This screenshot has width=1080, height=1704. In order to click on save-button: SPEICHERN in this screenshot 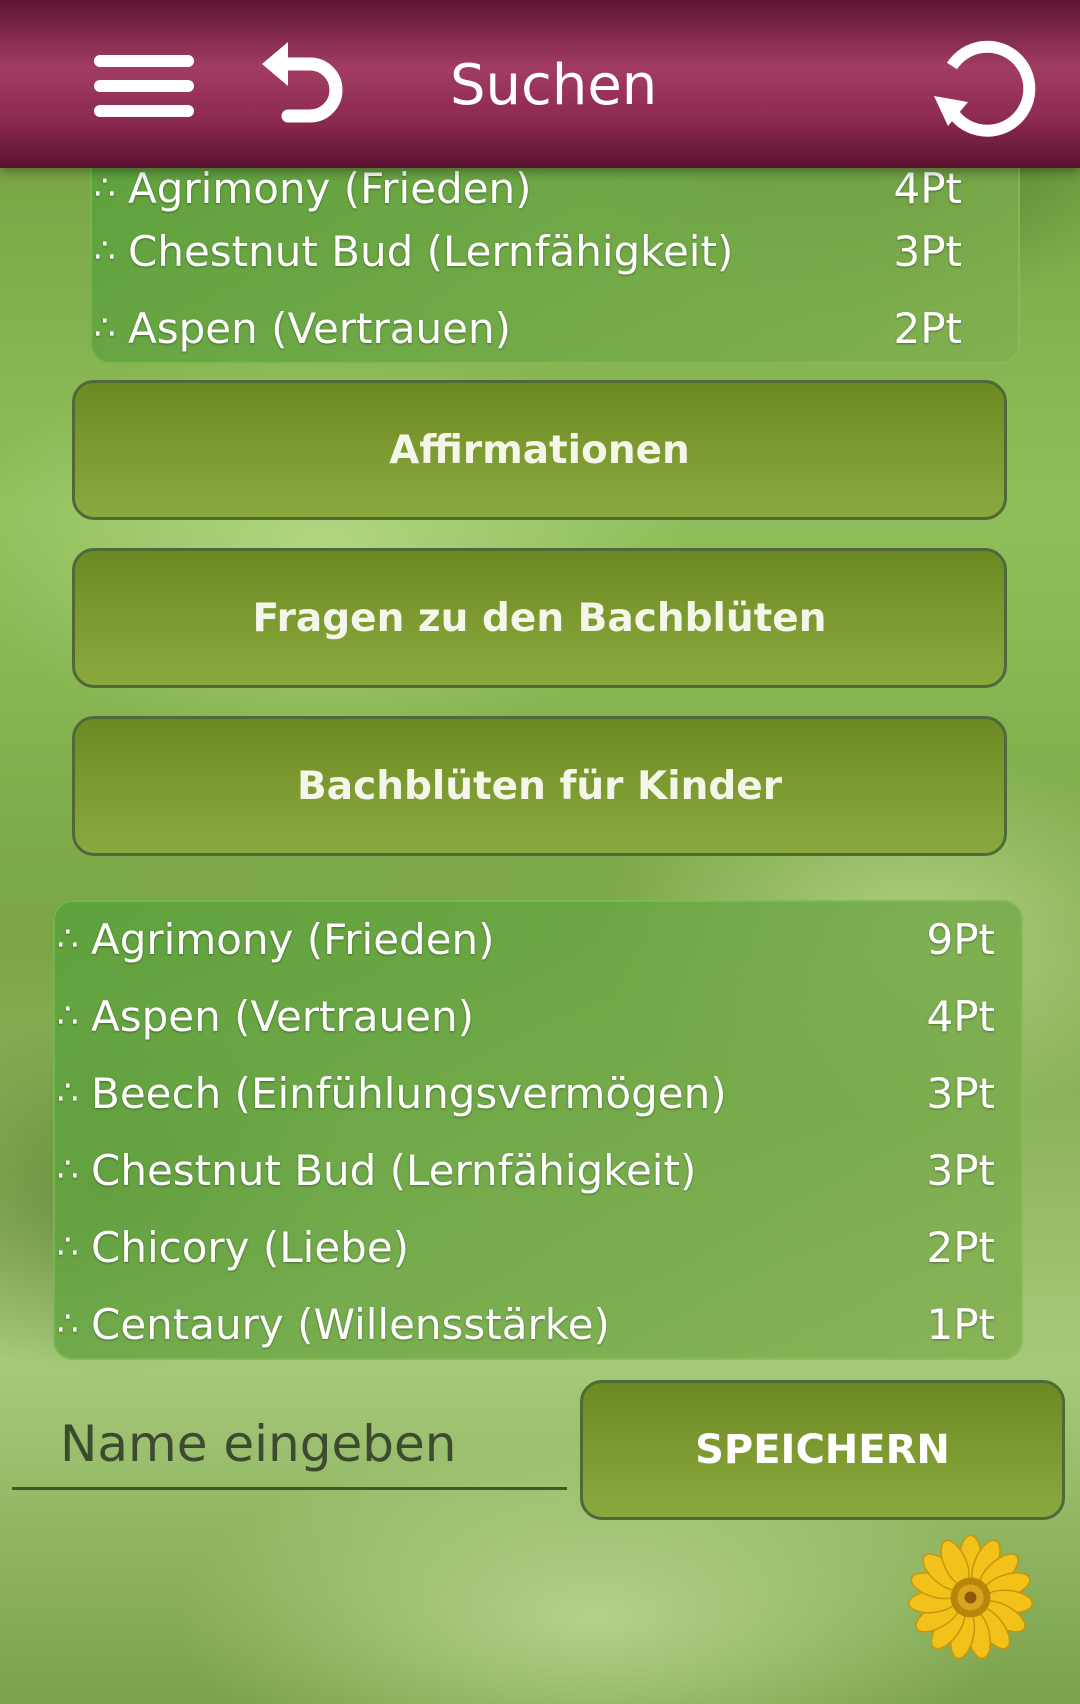, I will do `click(822, 1450)`.